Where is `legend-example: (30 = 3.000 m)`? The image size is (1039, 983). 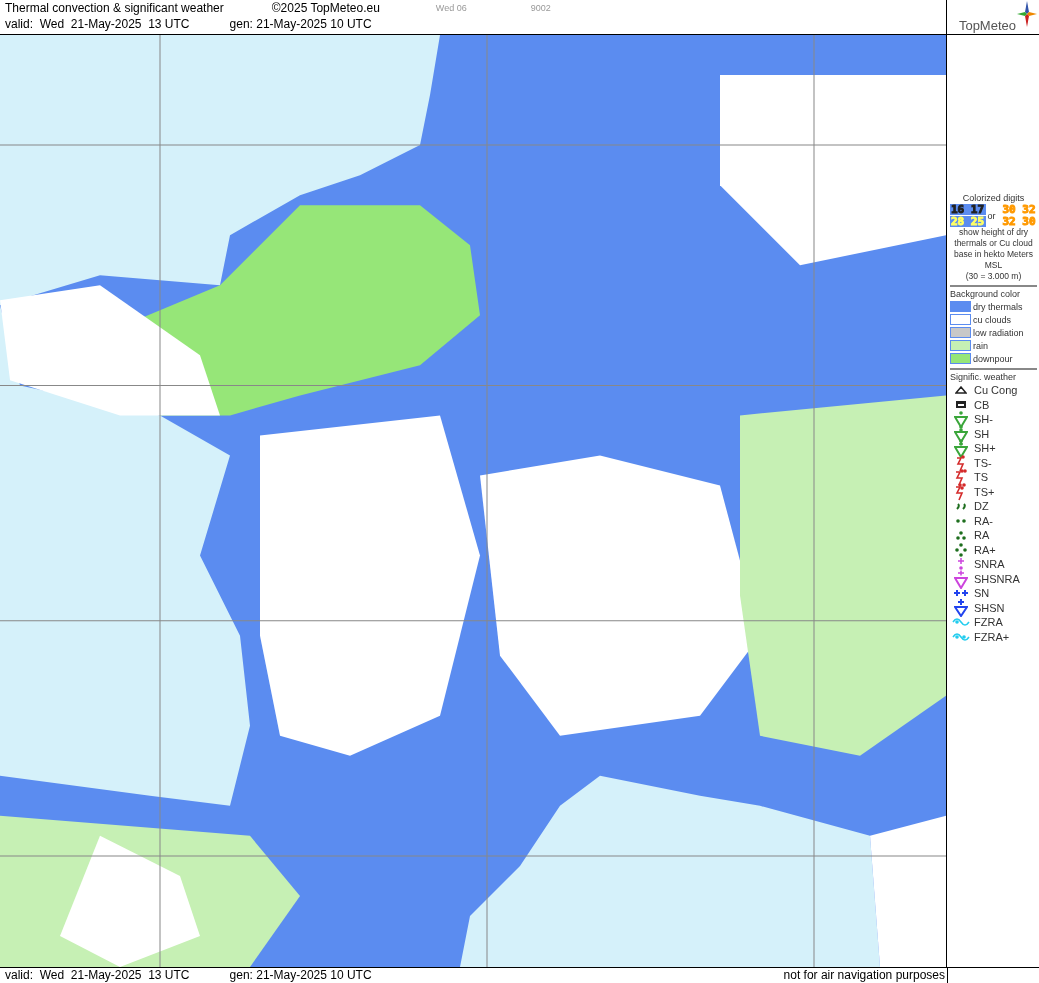
legend-example: (30 = 3.000 m) is located at coordinates (993, 276).